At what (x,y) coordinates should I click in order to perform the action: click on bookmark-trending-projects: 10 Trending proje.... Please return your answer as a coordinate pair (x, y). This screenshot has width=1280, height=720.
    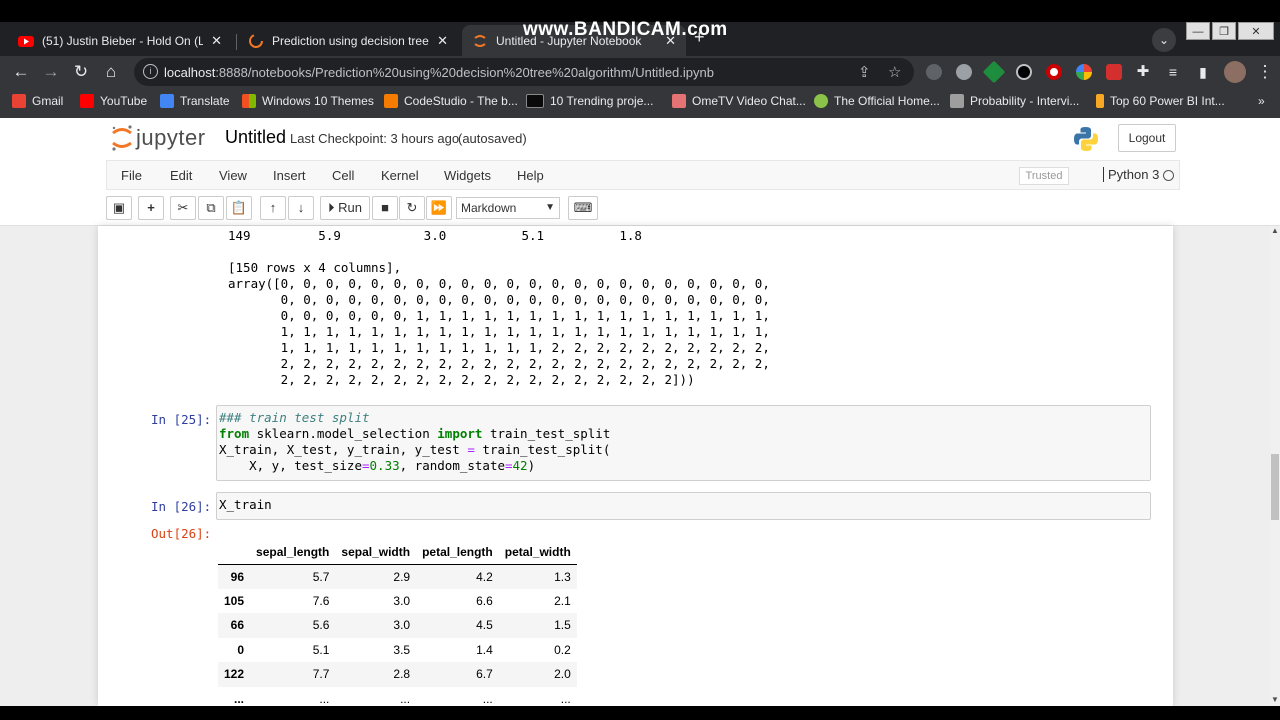
    Looking at the image, I should click on (589, 101).